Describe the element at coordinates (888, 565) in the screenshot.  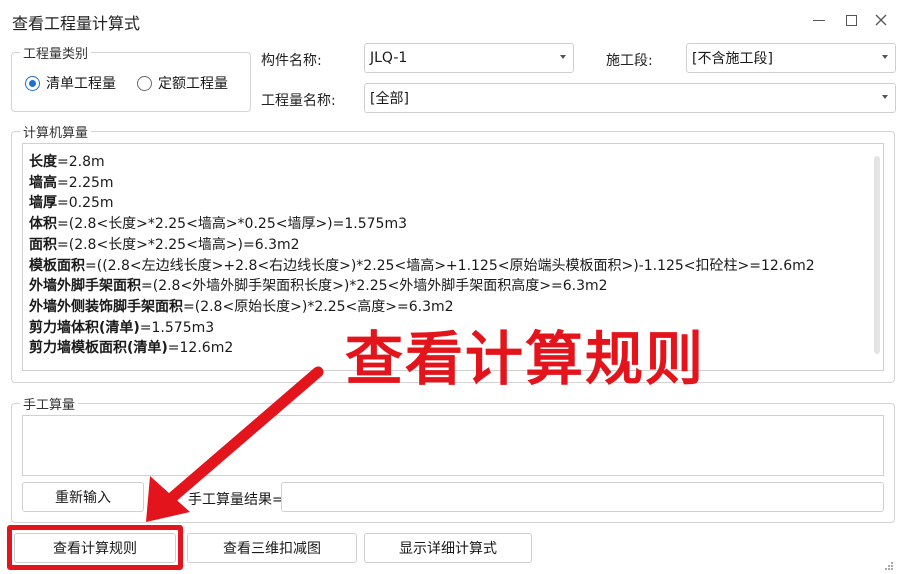
I see `resize-grip` at that location.